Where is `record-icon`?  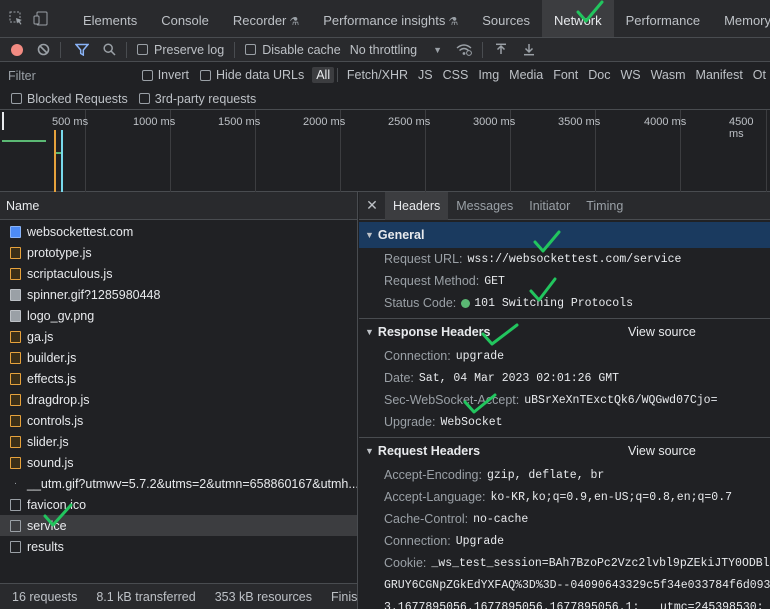
record-icon is located at coordinates (17, 49).